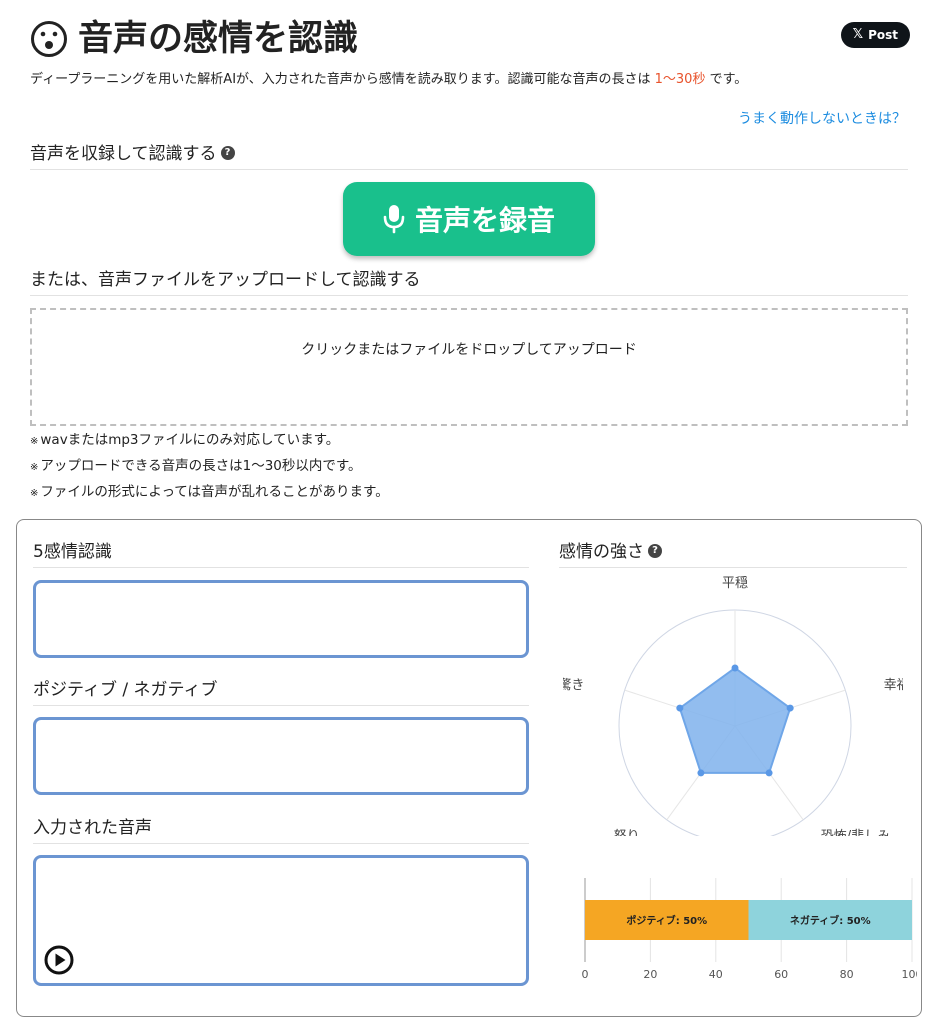 Image resolution: width=950 pixels, height=1024 pixels. I want to click on radar-axis-label: 怒り, so click(627, 832).